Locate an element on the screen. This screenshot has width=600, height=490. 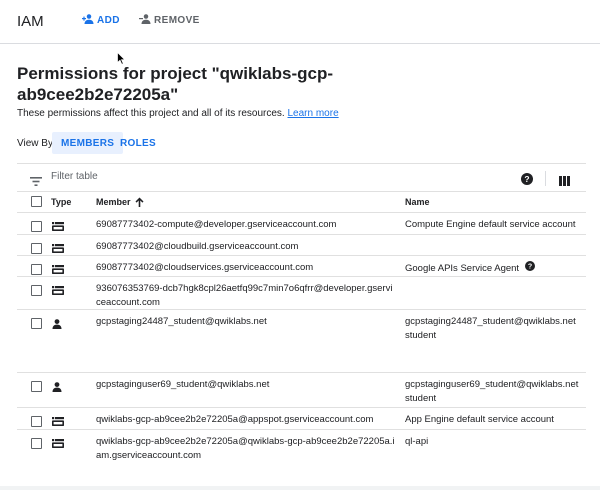
column-header-type: Type is located at coordinates (61, 202).